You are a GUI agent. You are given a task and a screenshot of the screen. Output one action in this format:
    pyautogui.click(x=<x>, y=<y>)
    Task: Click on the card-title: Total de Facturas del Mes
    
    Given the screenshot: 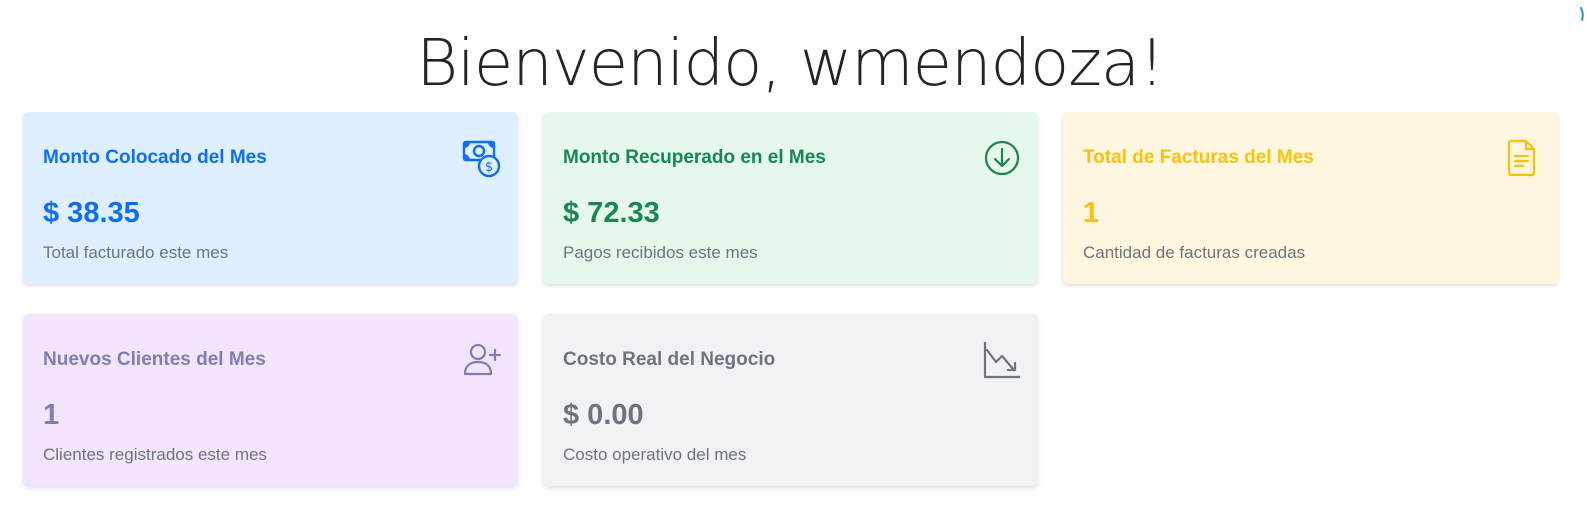 What is the action you would take?
    pyautogui.click(x=1198, y=157)
    